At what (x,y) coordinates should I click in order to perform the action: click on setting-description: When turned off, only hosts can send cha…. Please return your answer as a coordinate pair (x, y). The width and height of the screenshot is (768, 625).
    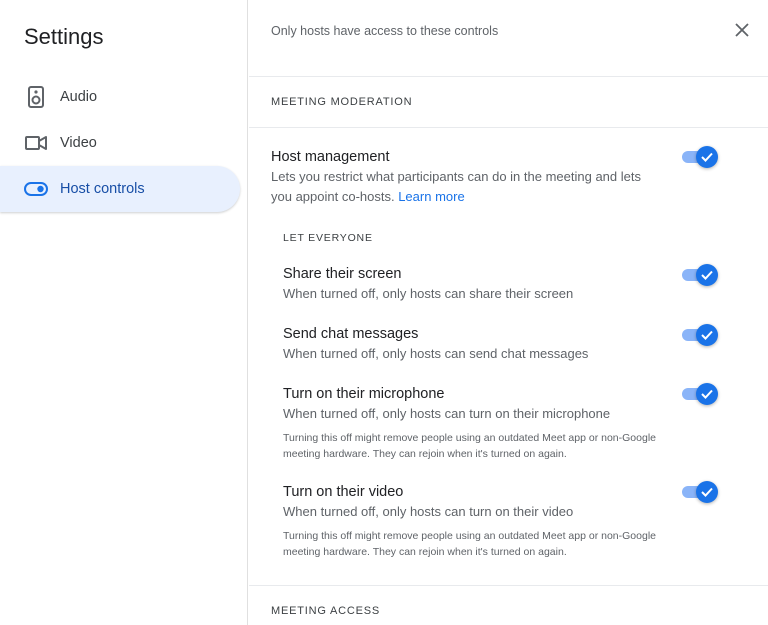
    Looking at the image, I should click on (436, 353).